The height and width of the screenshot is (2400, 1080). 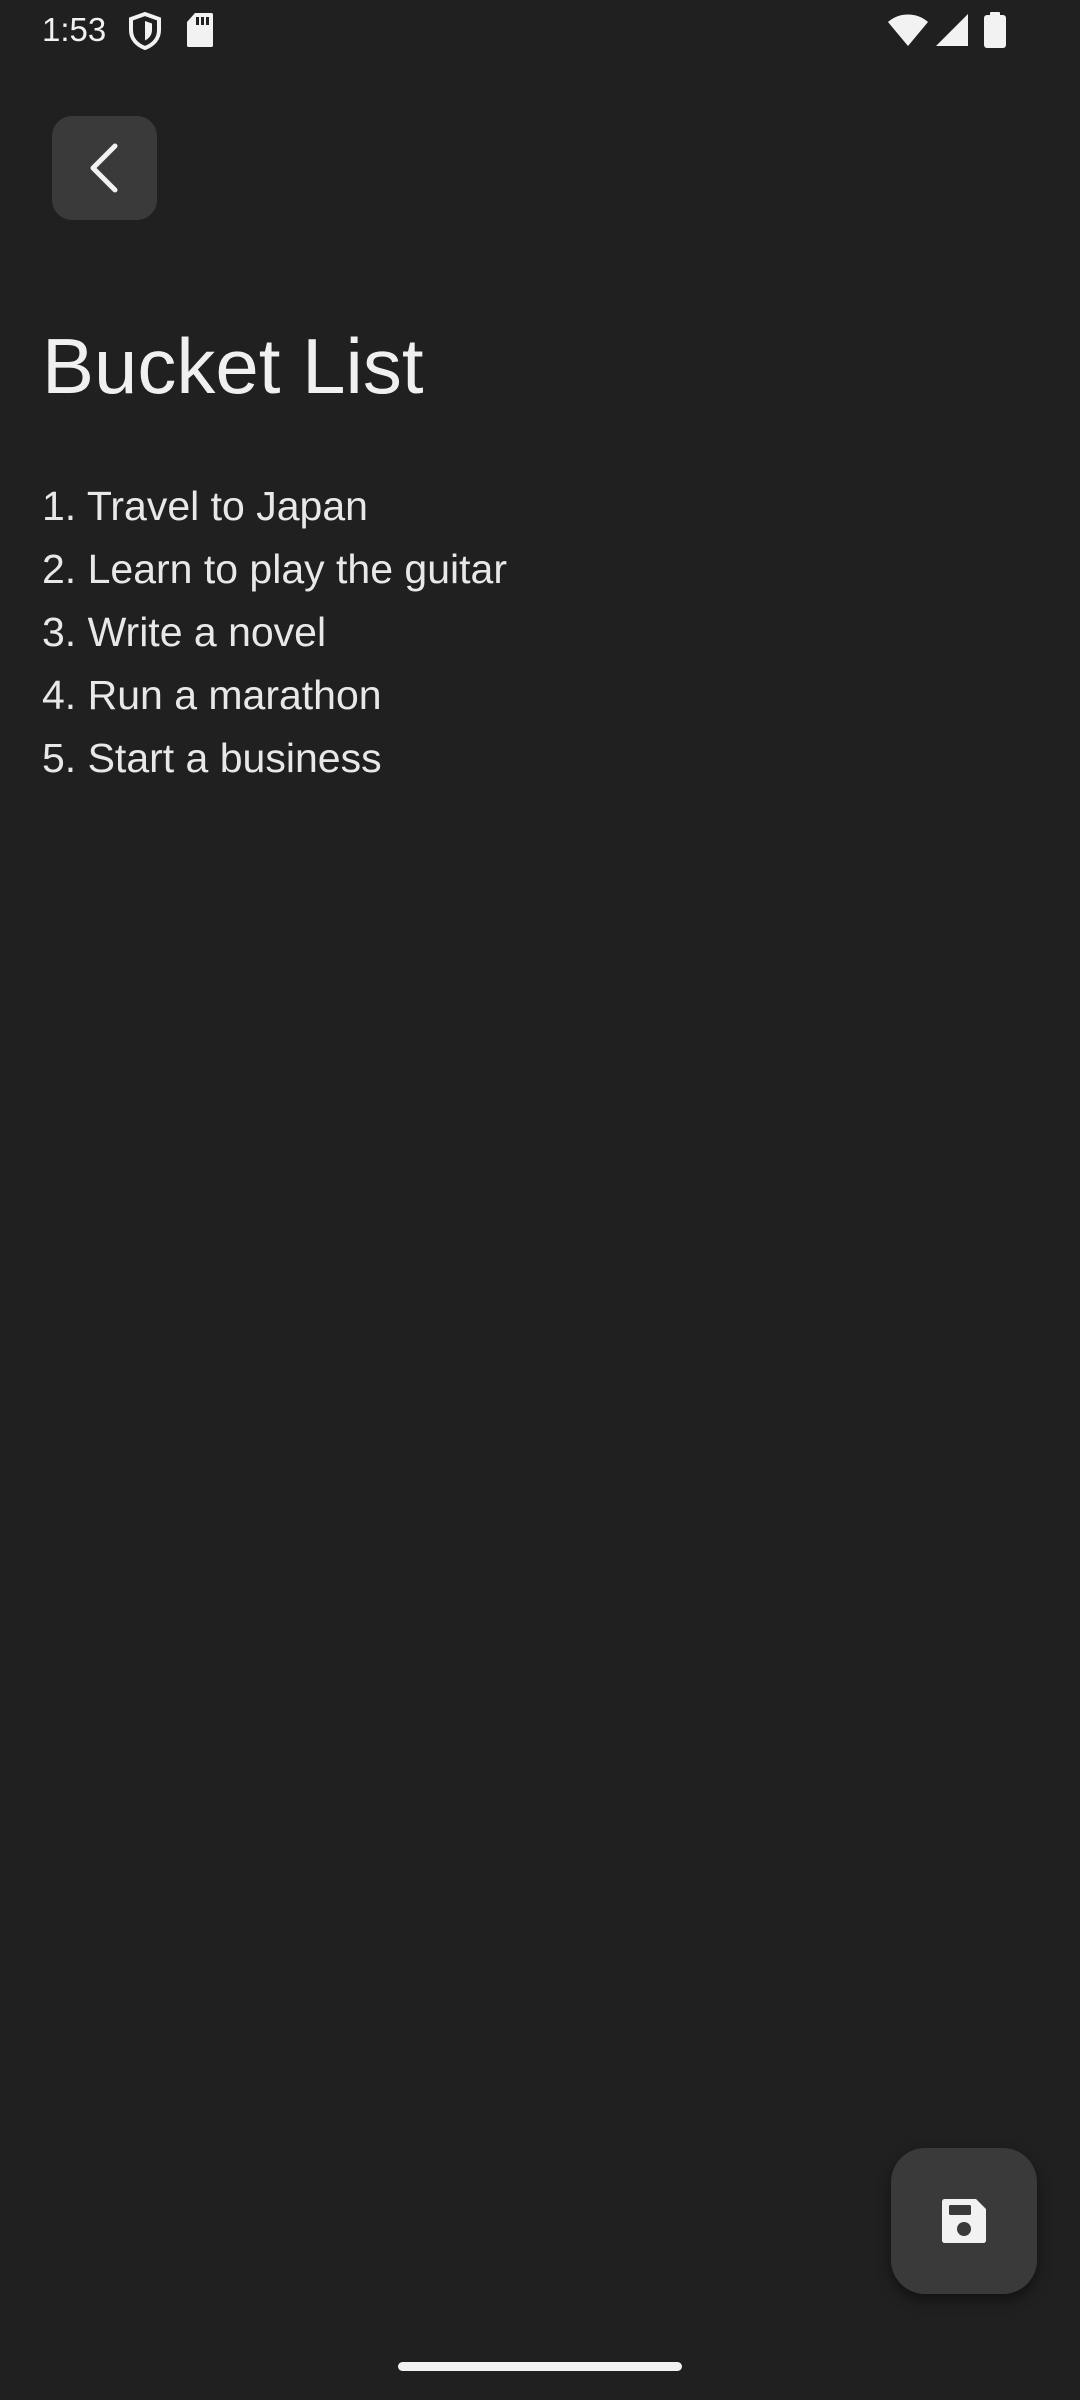 I want to click on gesture-nav-handle, so click(x=540, y=2366).